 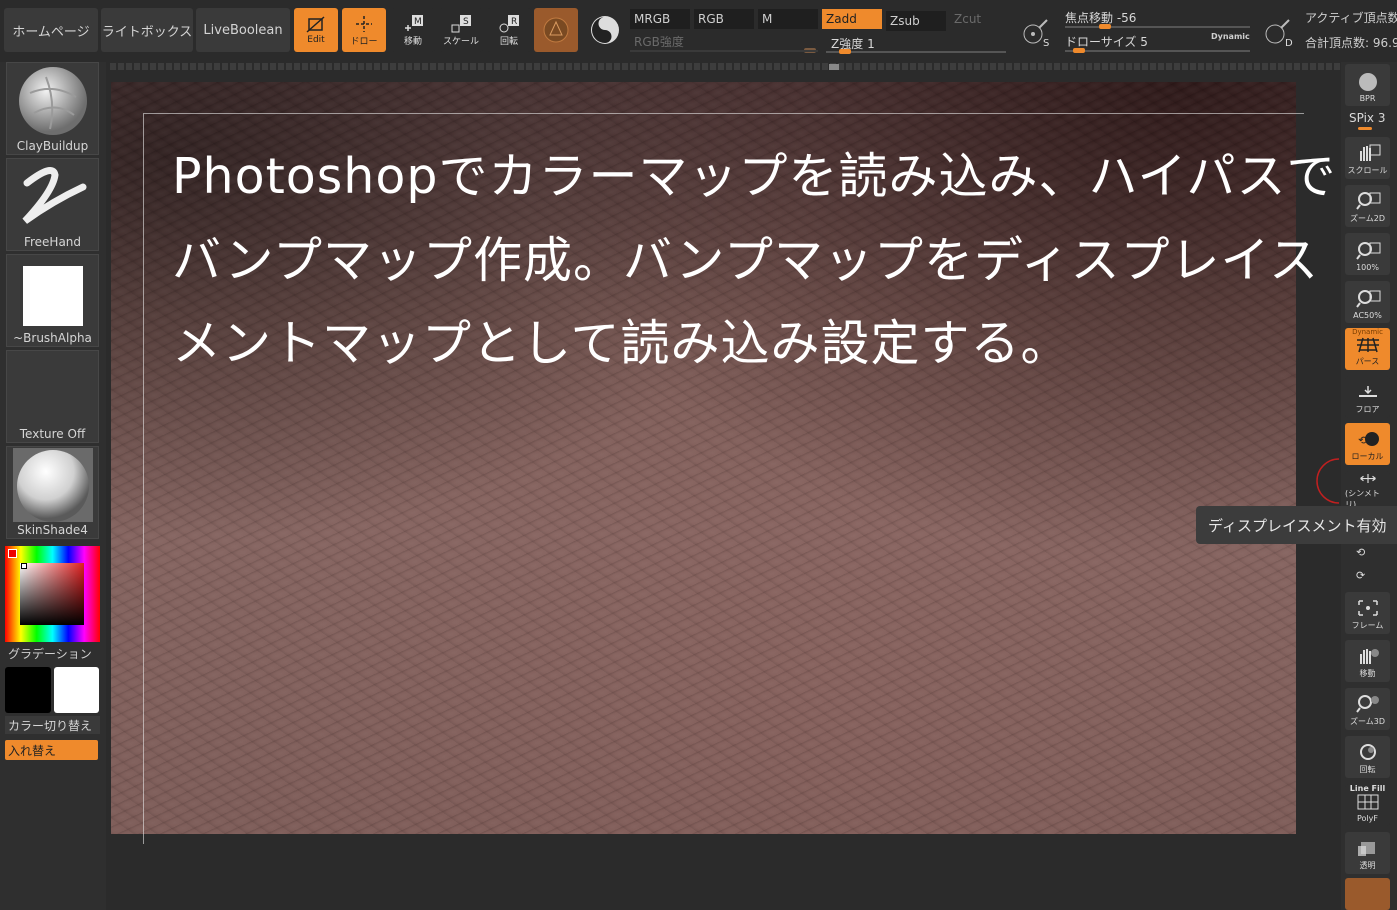 I want to click on polyframe-button: Line Fill PolyF, so click(x=1367, y=805).